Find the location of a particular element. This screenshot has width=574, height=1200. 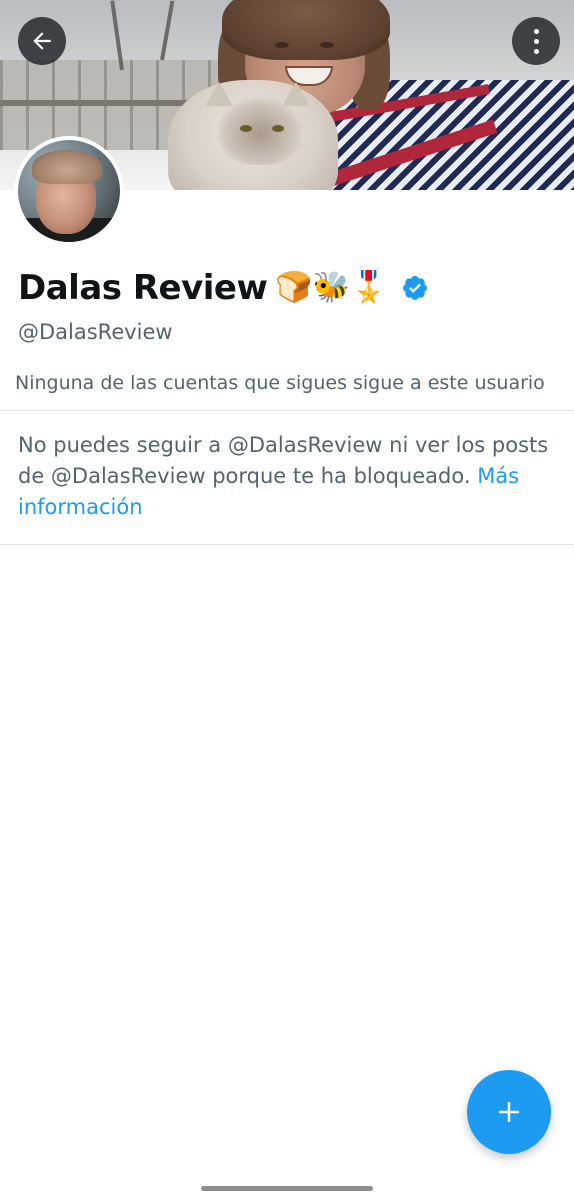

profile-name-row: Dalas Review 🍞🐝🎖️ is located at coordinates (223, 288).